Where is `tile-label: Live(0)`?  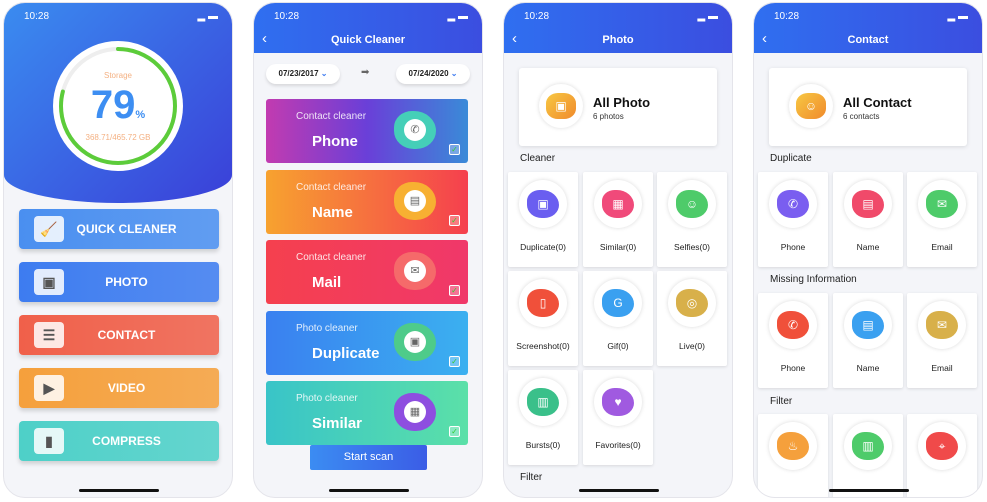 tile-label: Live(0) is located at coordinates (692, 346).